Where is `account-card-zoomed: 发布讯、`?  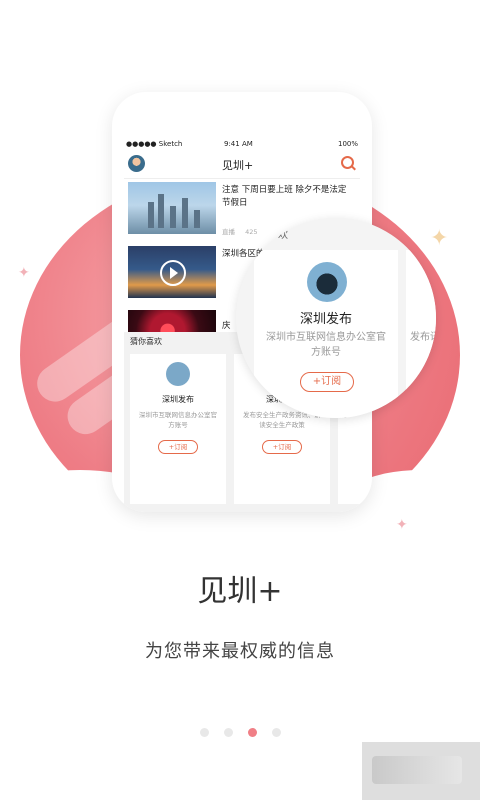 account-card-zoomed: 发布讯、 is located at coordinates (421, 334).